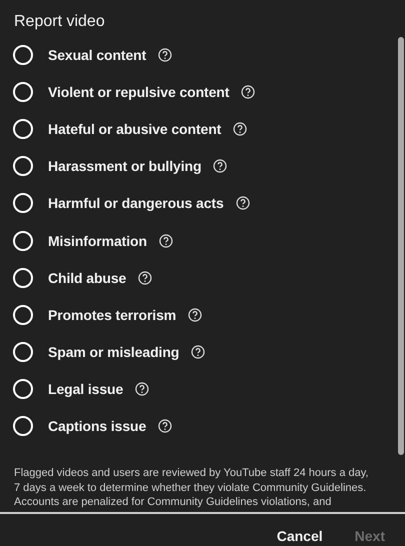 The width and height of the screenshot is (405, 546). I want to click on cancel-button: Cancel, so click(299, 536).